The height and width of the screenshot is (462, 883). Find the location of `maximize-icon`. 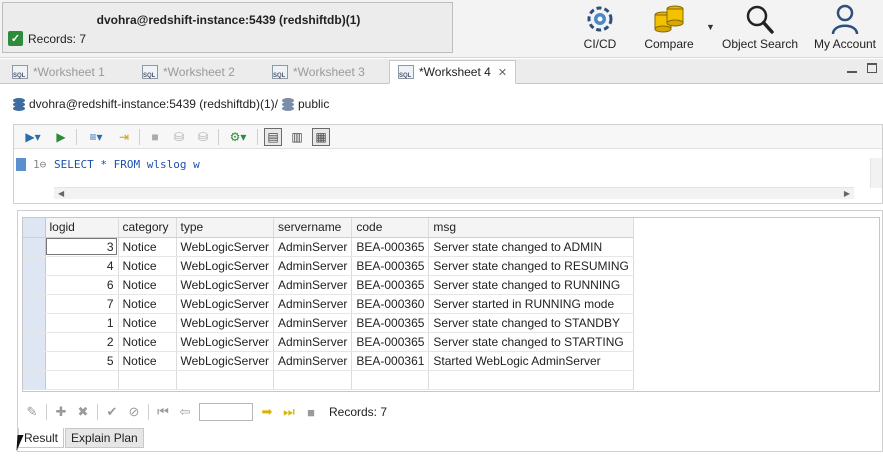

maximize-icon is located at coordinates (872, 68).